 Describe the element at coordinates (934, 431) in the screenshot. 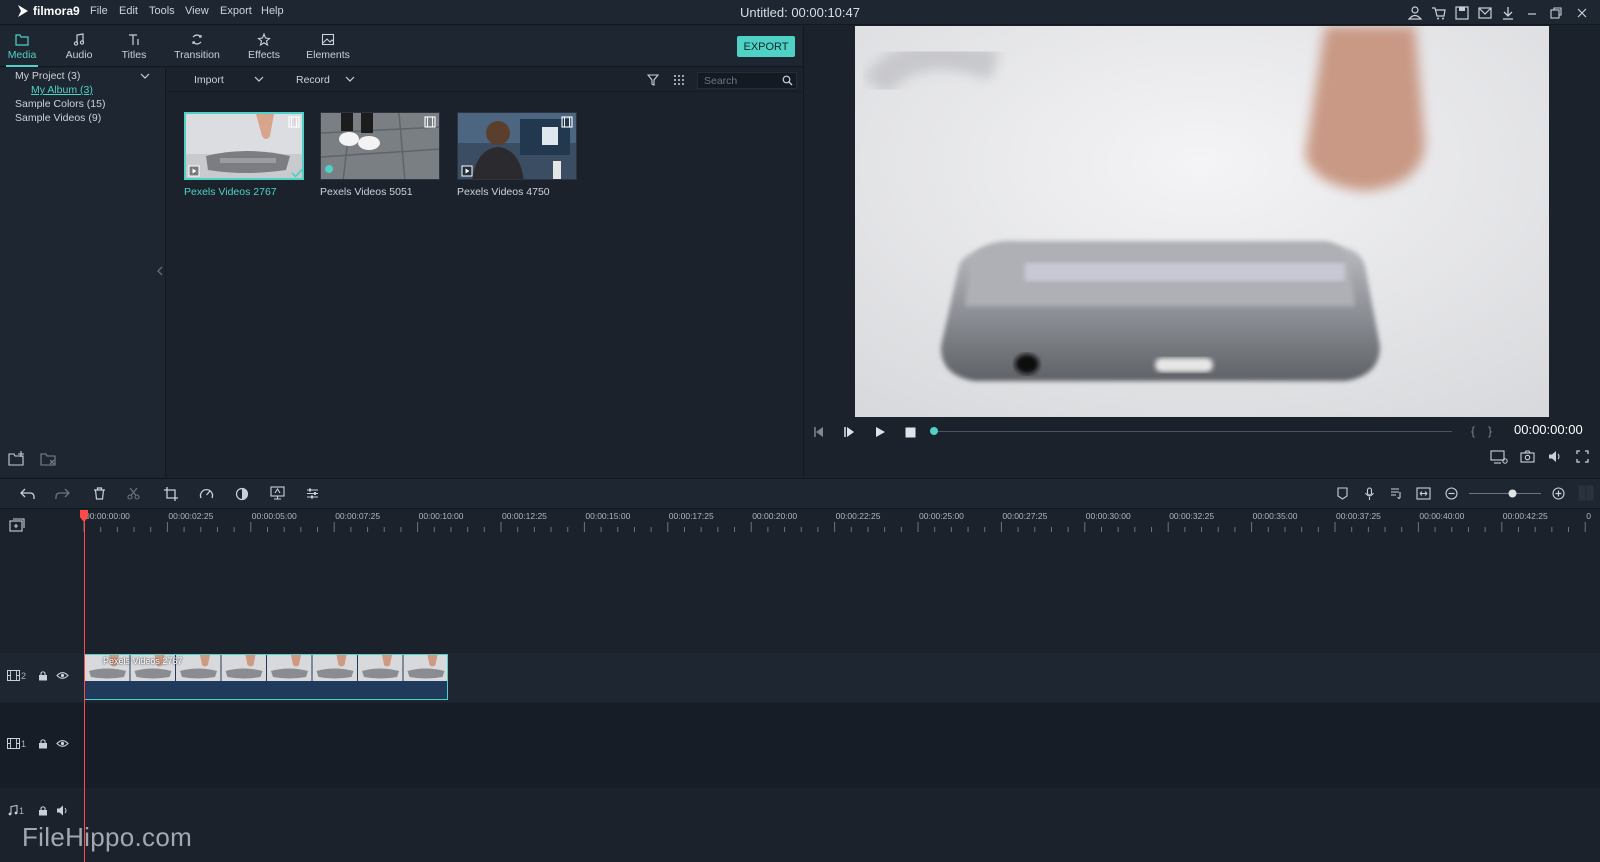

I see `preview-progress-handle` at that location.